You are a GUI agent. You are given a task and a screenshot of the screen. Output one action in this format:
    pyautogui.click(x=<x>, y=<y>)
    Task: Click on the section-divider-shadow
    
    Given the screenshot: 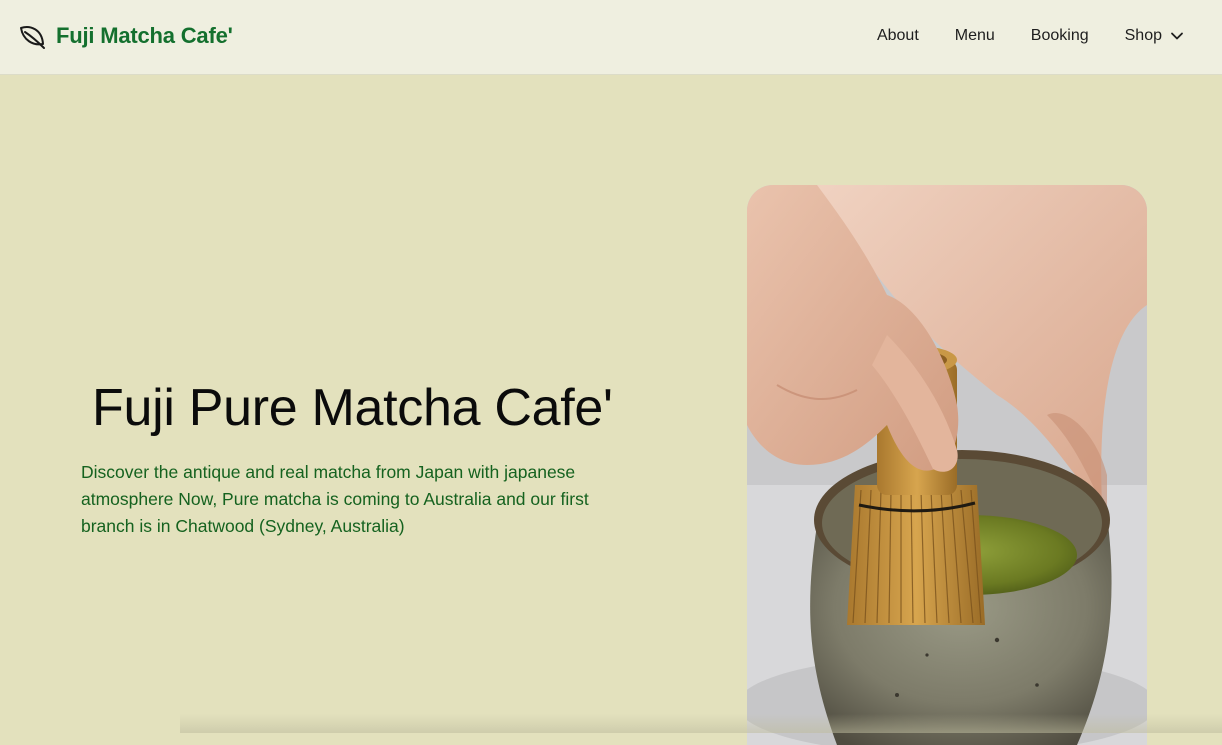 What is the action you would take?
    pyautogui.click(x=701, y=723)
    